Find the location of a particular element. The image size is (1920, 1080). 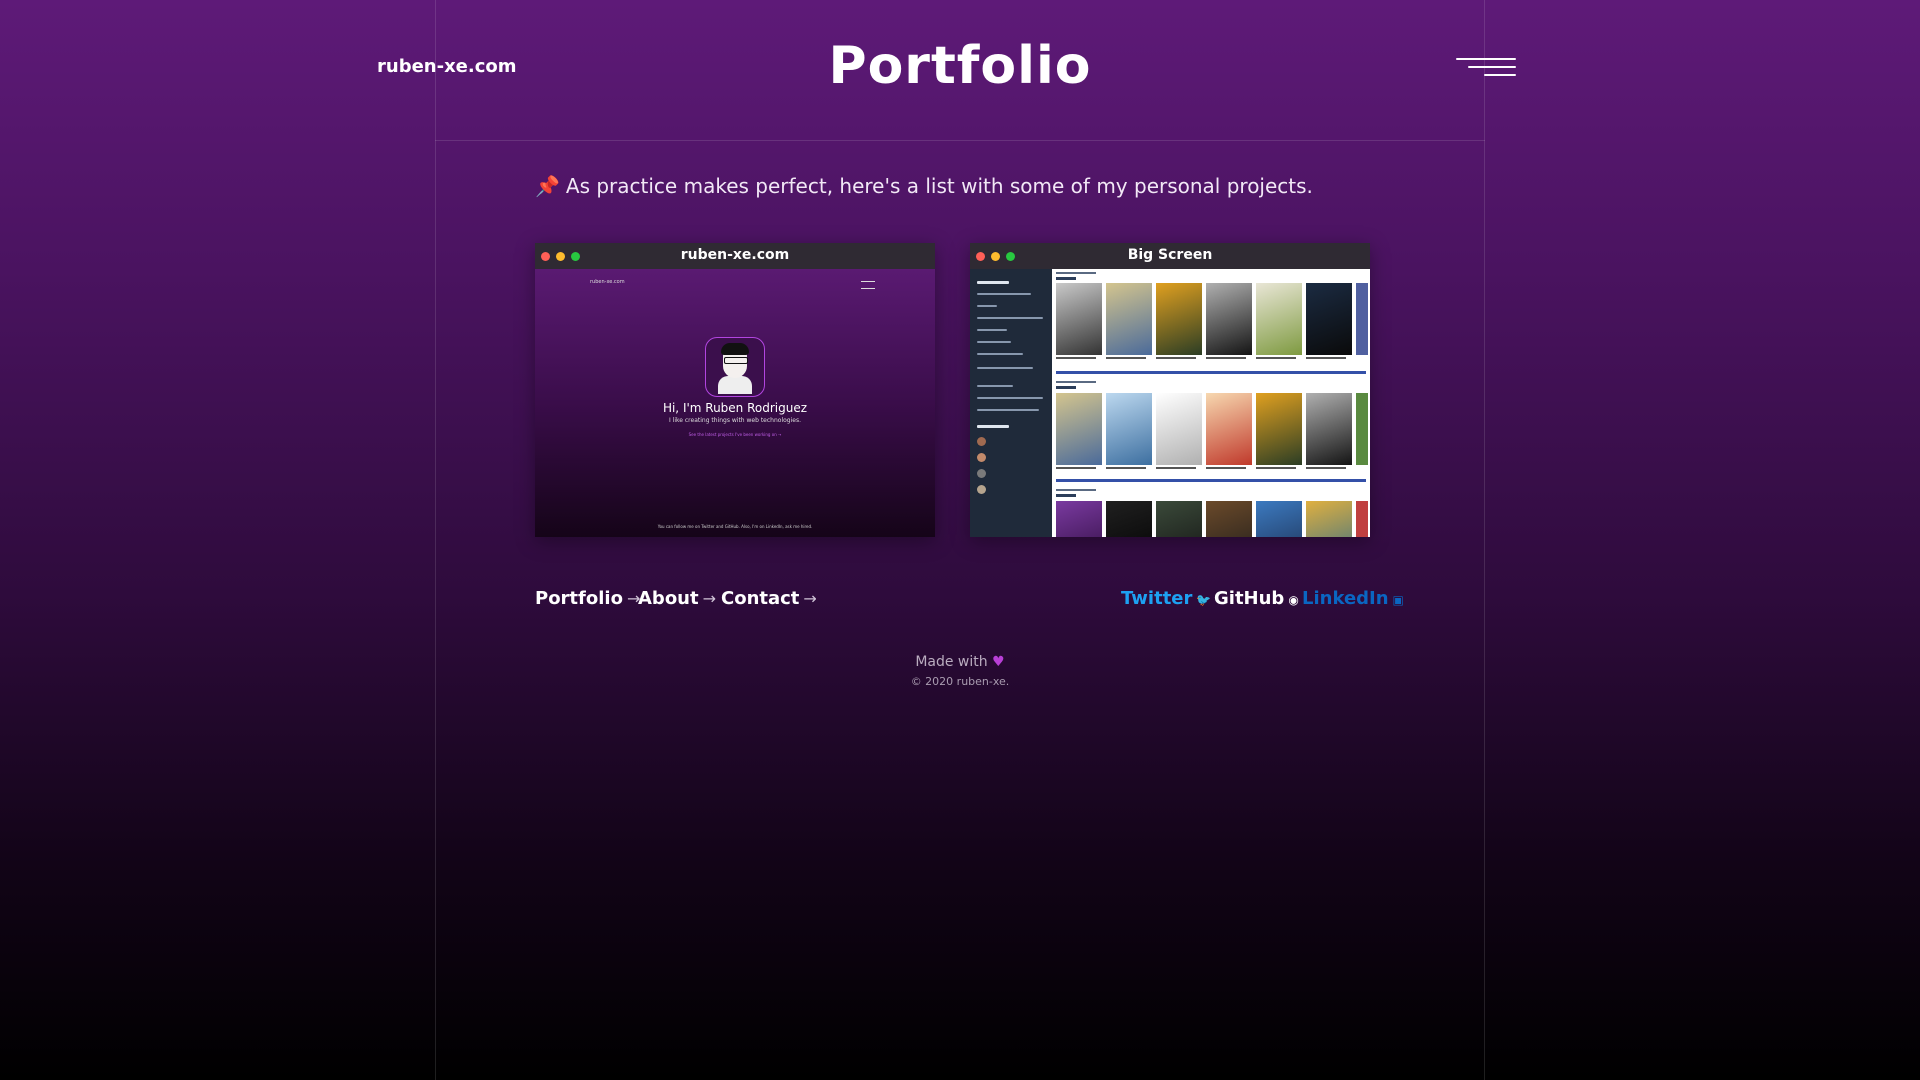

project-card-big-screen: Big Screen is located at coordinates (1170, 390).